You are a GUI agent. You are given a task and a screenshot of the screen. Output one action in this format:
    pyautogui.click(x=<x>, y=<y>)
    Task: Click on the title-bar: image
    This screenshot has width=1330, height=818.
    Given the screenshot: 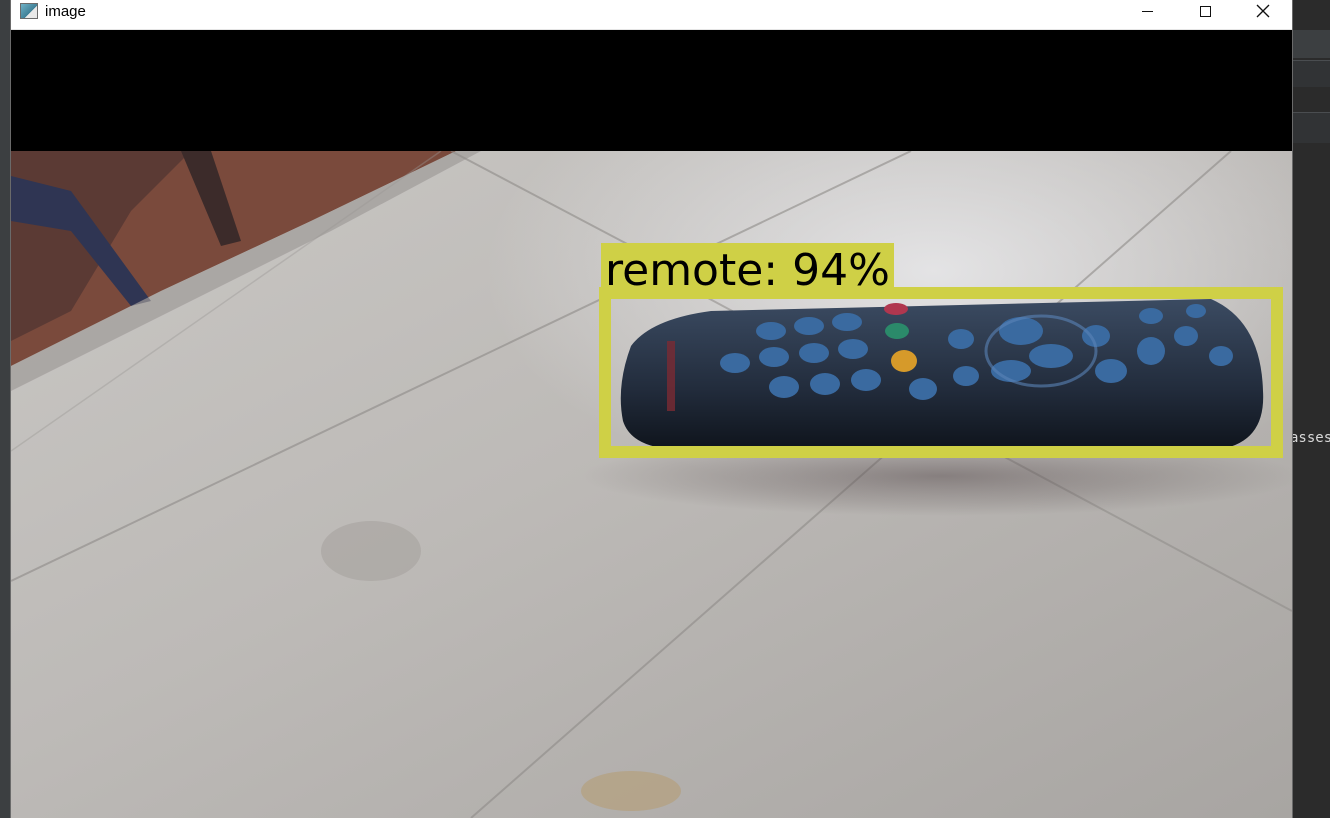 What is the action you would take?
    pyautogui.click(x=651, y=15)
    